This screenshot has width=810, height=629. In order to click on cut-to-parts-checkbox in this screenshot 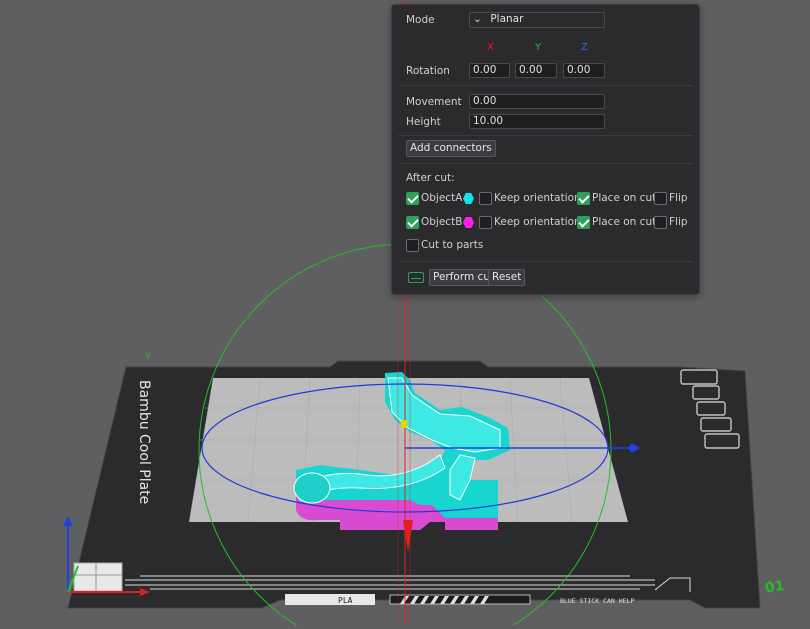, I will do `click(412, 245)`.